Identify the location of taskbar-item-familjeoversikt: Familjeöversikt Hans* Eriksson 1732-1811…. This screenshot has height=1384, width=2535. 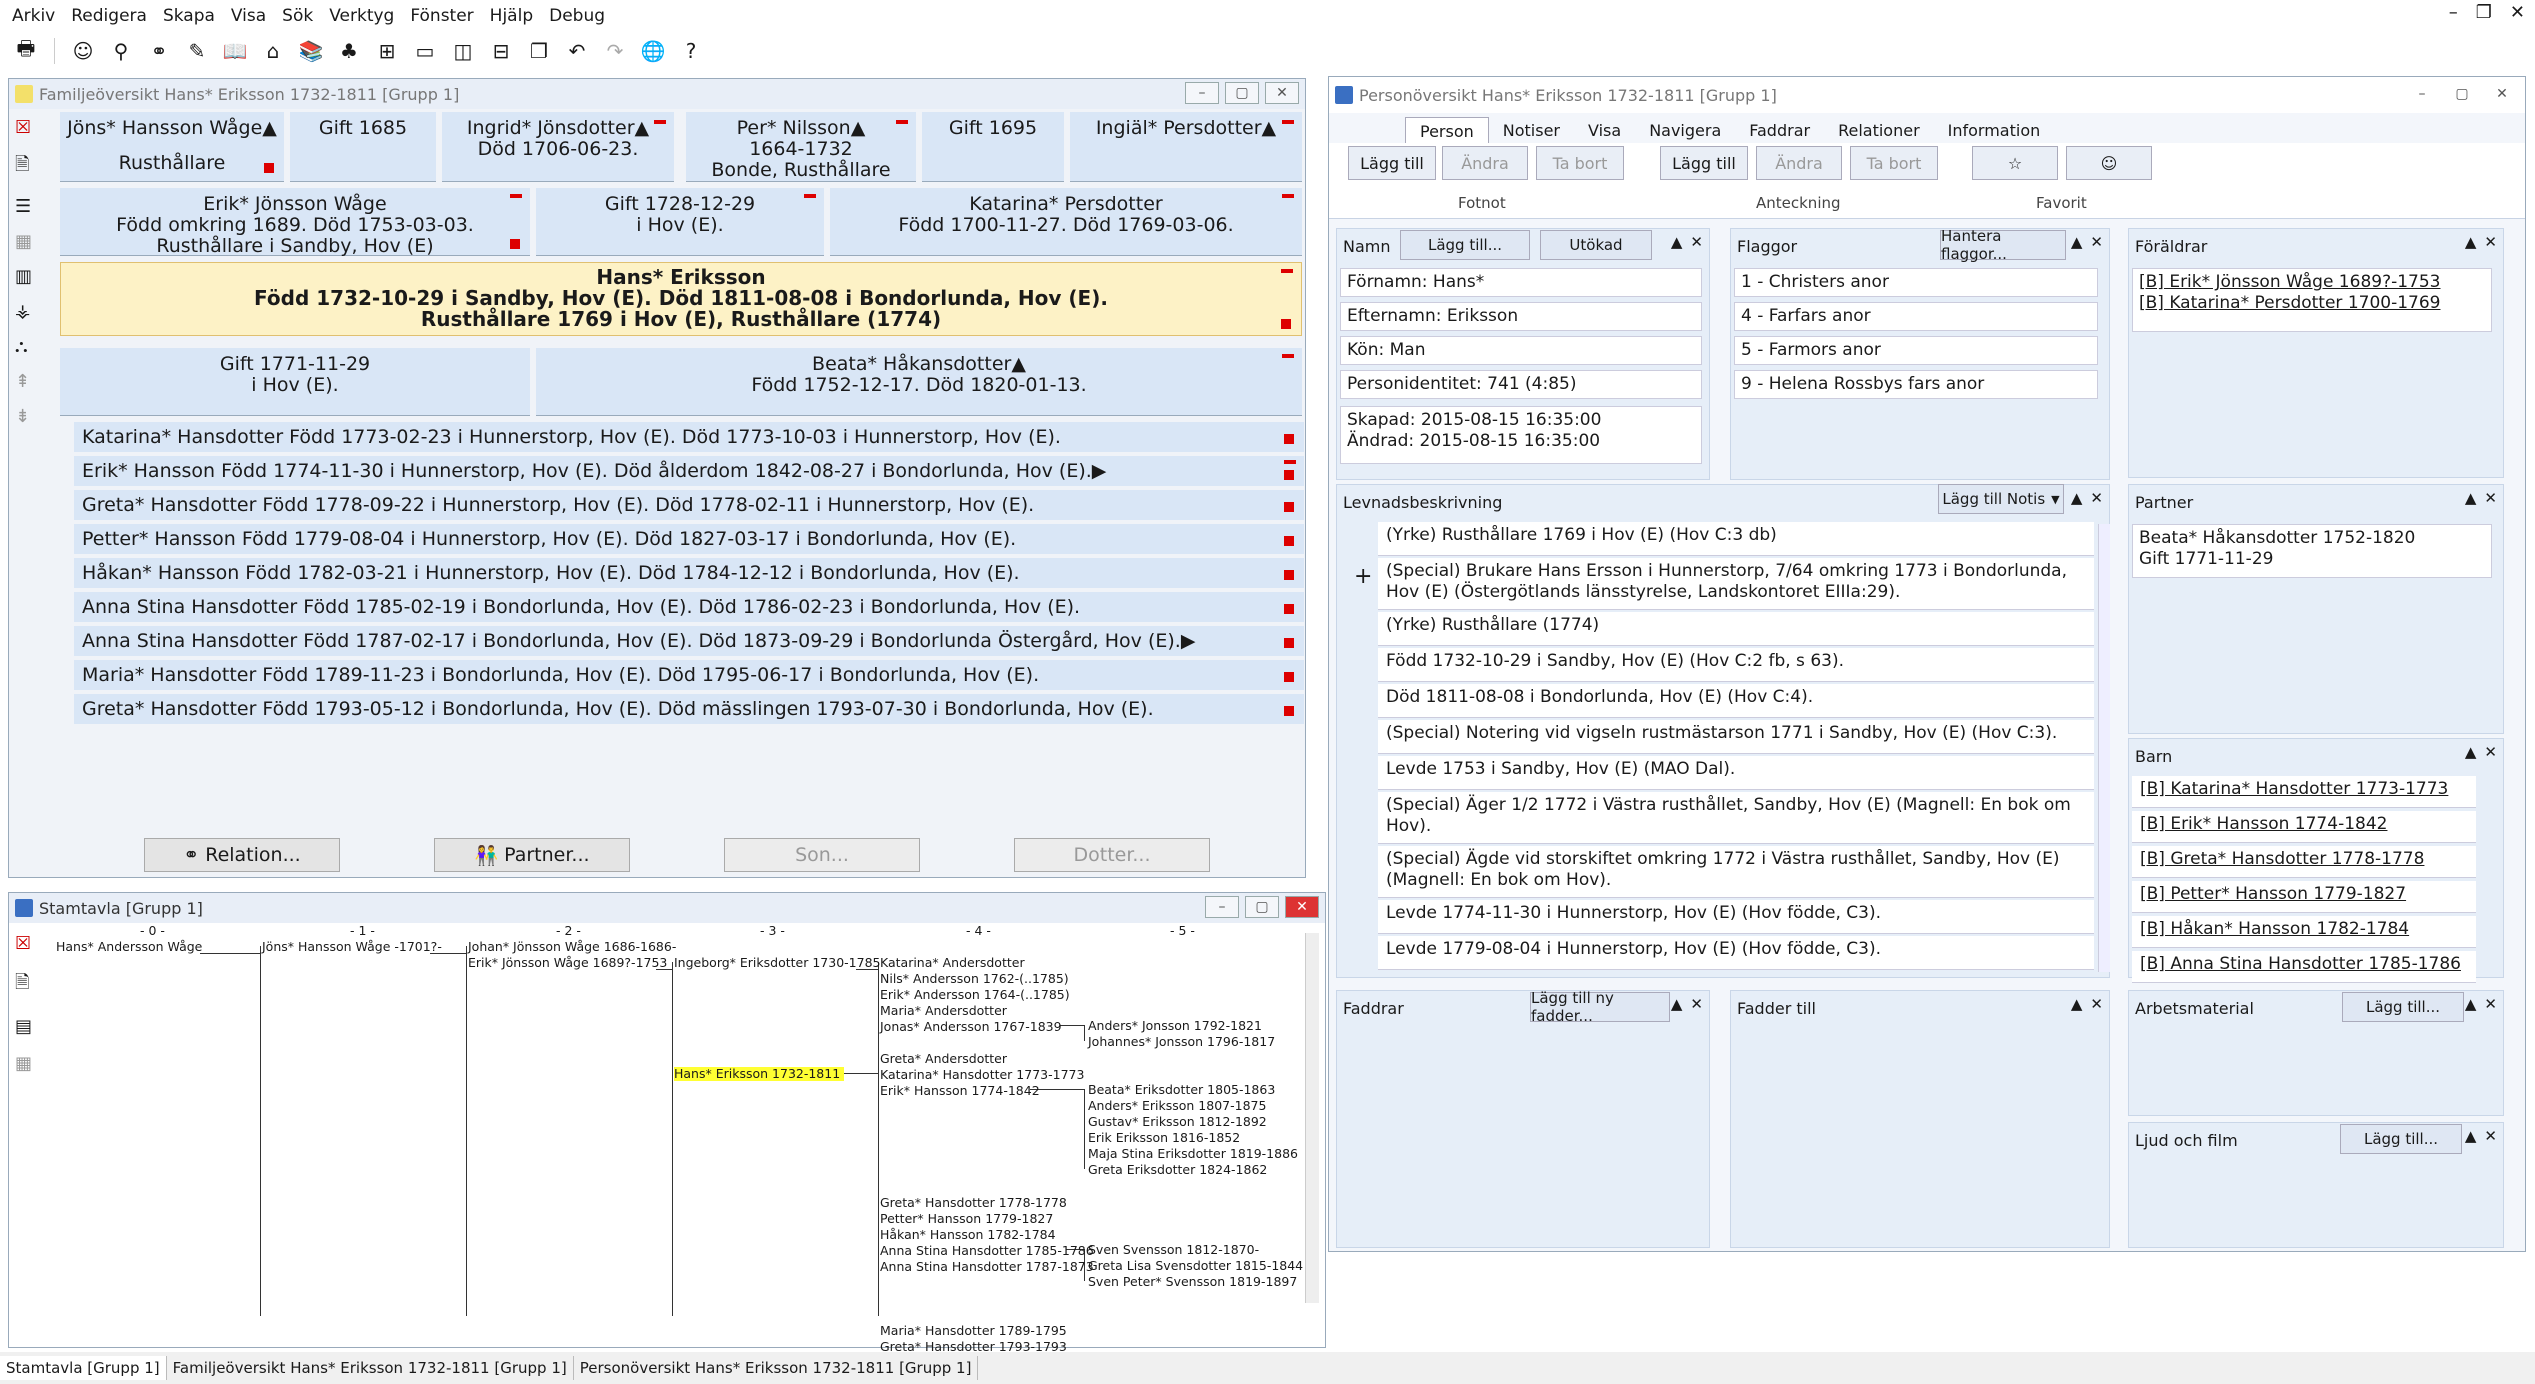
(370, 1368).